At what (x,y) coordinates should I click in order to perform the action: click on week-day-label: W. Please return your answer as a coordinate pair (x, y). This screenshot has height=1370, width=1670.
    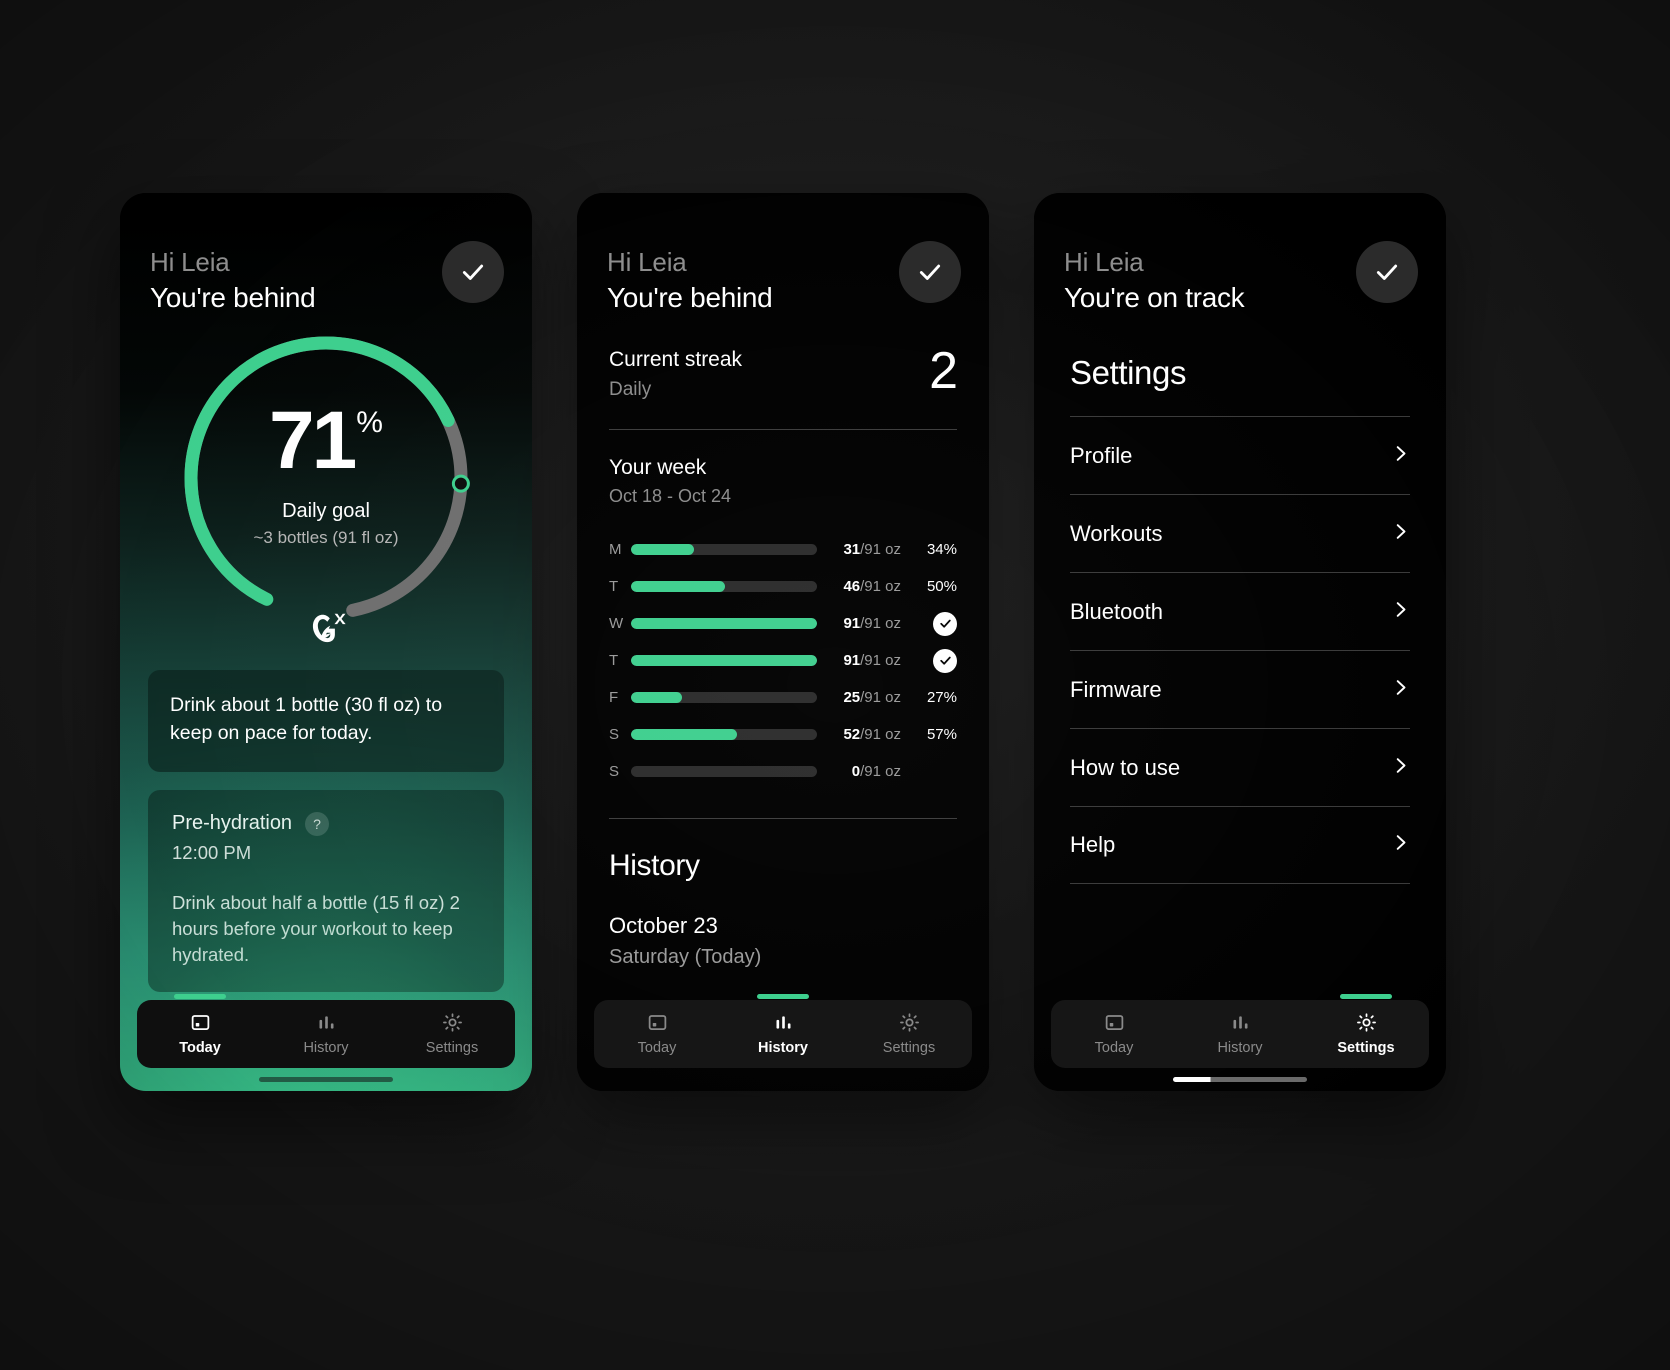
    Looking at the image, I should click on (616, 624).